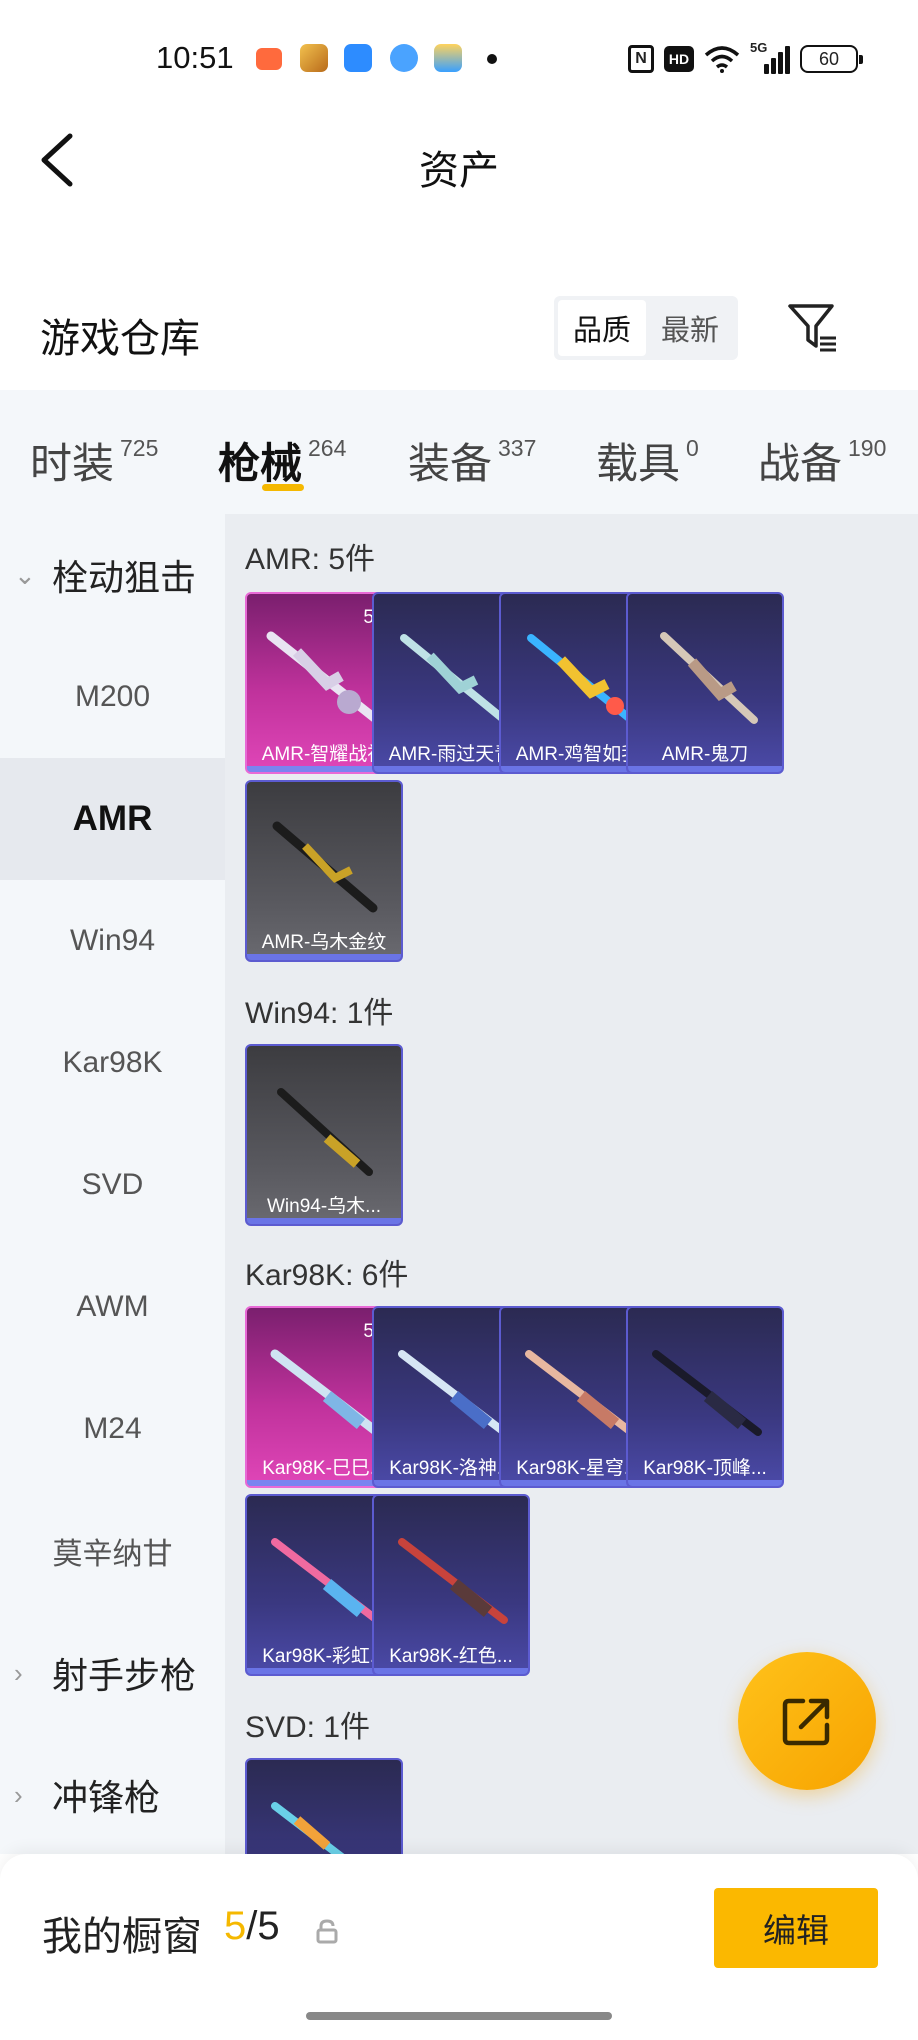  I want to click on signal-icon: 5G, so click(770, 57).